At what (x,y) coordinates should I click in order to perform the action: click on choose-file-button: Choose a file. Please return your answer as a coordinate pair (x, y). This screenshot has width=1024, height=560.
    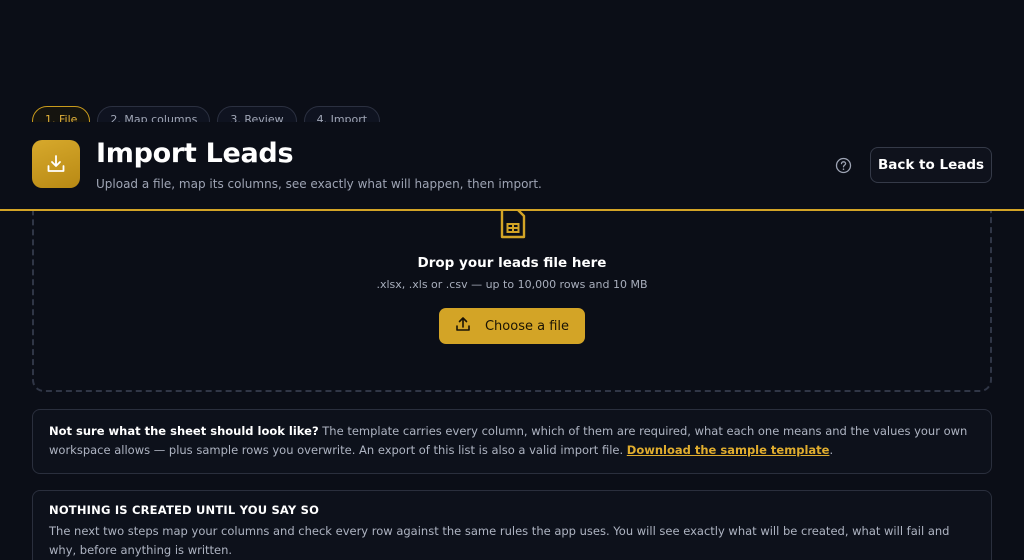
    Looking at the image, I should click on (512, 326).